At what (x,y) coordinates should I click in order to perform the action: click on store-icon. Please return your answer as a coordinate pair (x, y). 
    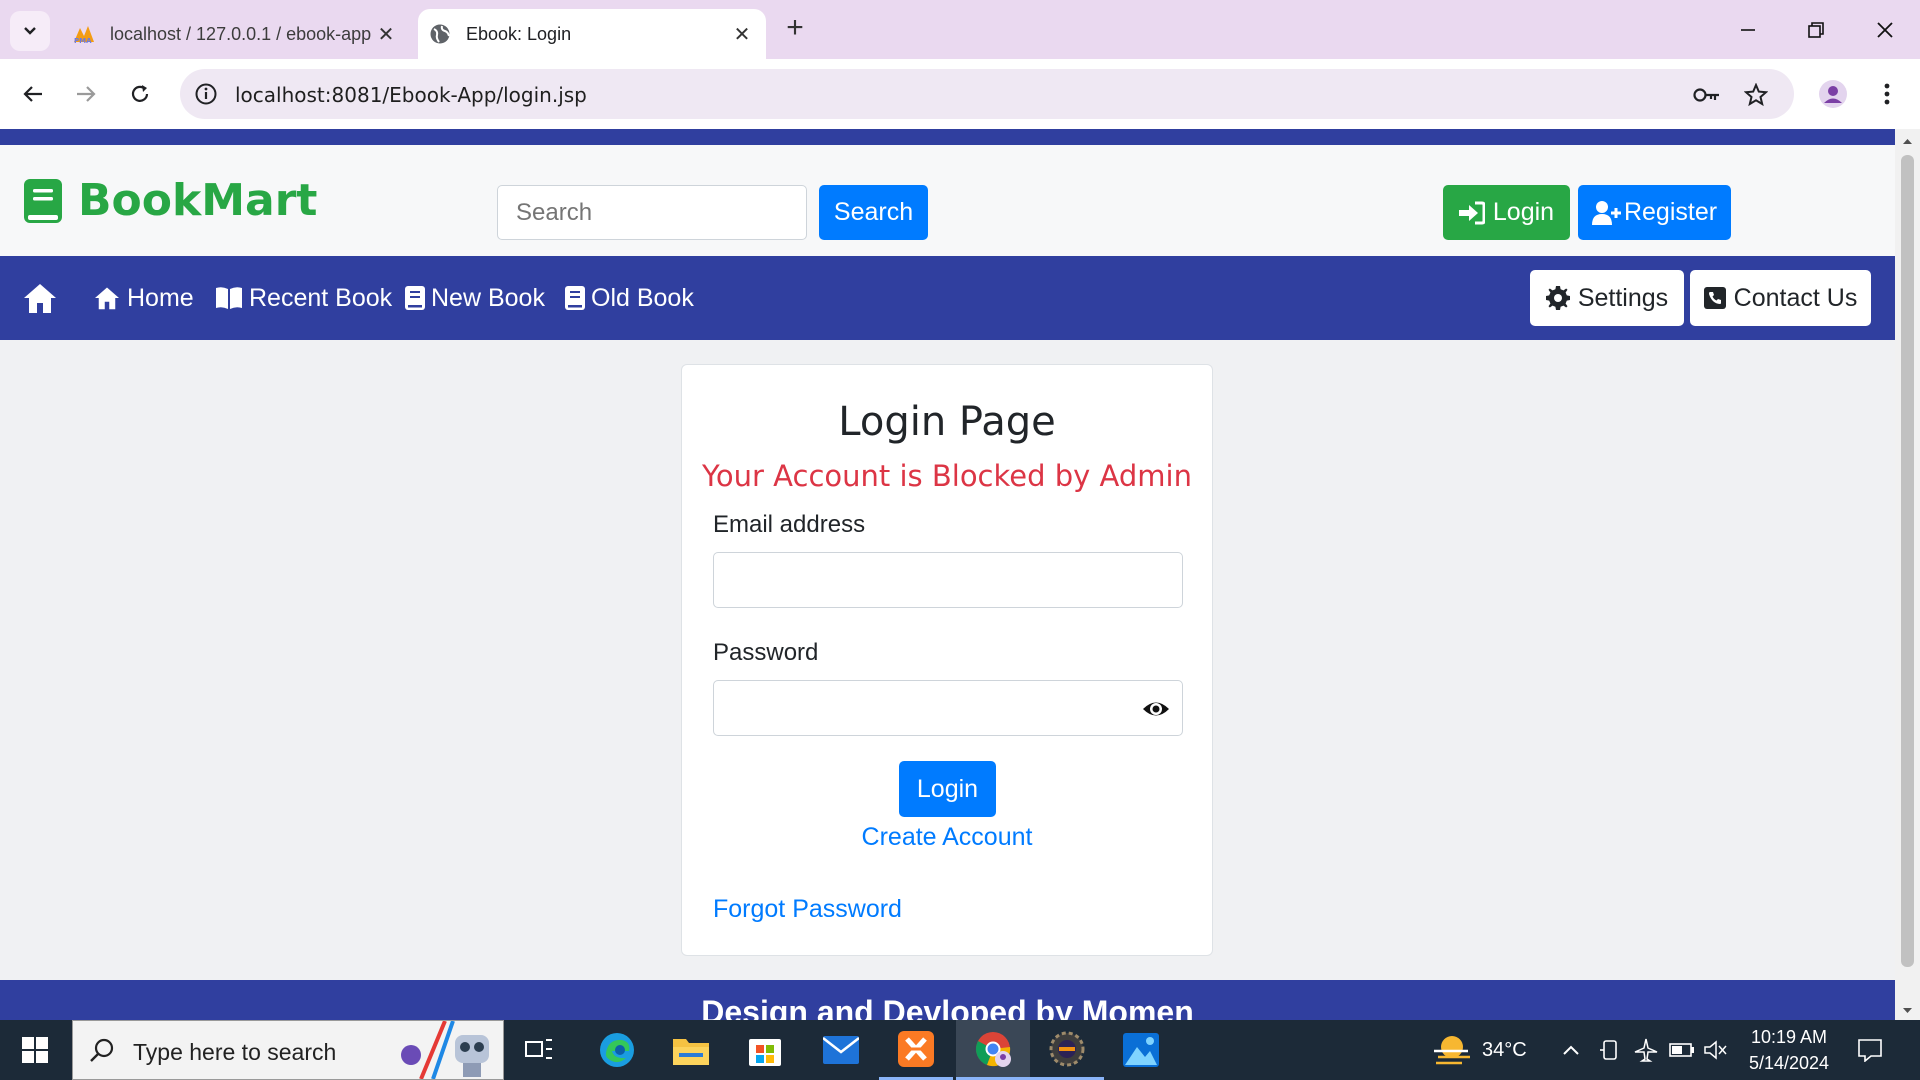
    Looking at the image, I should click on (765, 1052).